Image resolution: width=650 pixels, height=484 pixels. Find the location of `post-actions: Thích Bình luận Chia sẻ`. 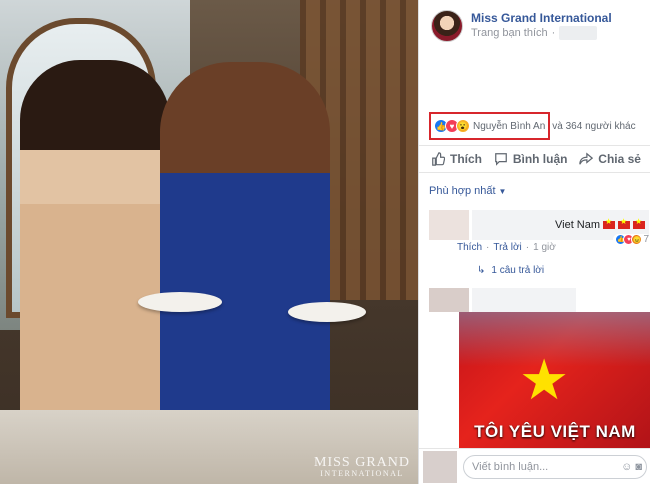

post-actions: Thích Bình luận Chia sẻ is located at coordinates (534, 159).